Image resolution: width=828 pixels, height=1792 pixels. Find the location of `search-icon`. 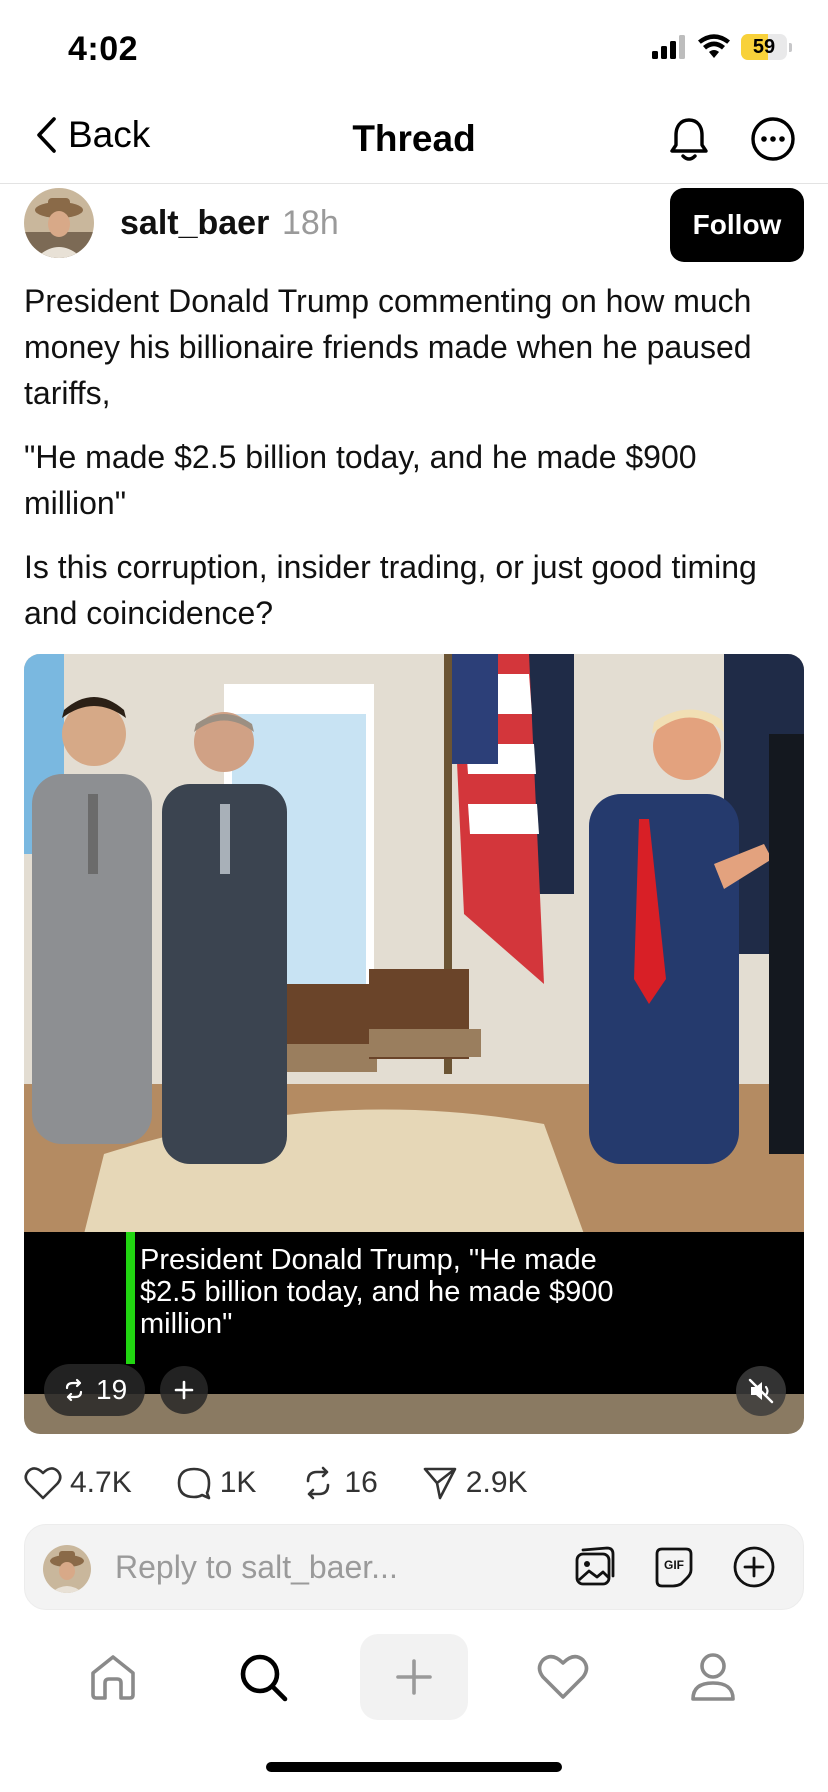

search-icon is located at coordinates (264, 1678).